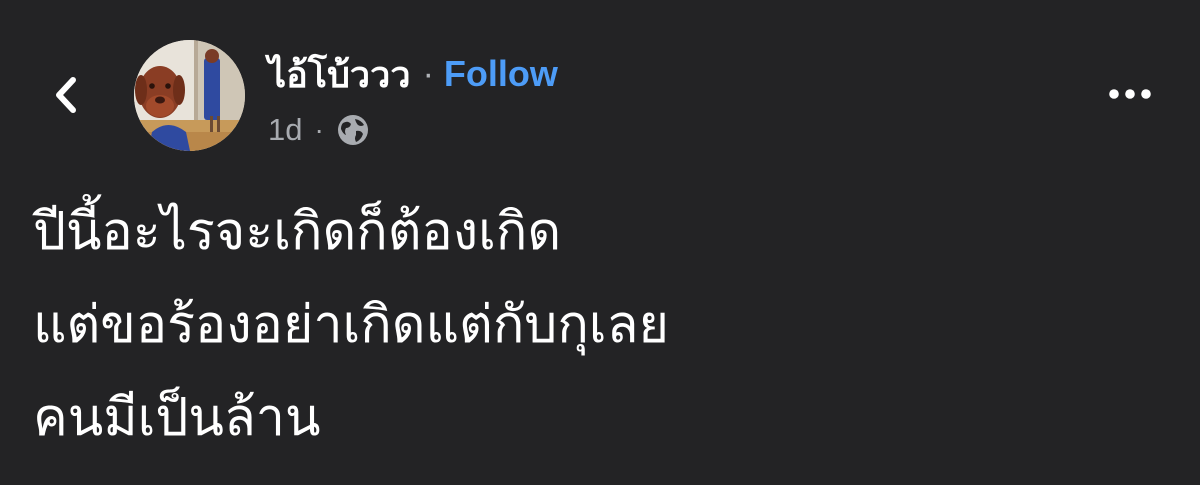 Image resolution: width=1200 pixels, height=485 pixels. What do you see at coordinates (297, 232) in the screenshot?
I see `post-text-line: ปีนี้อะไรจะเกิดก็ต้องเกิด` at bounding box center [297, 232].